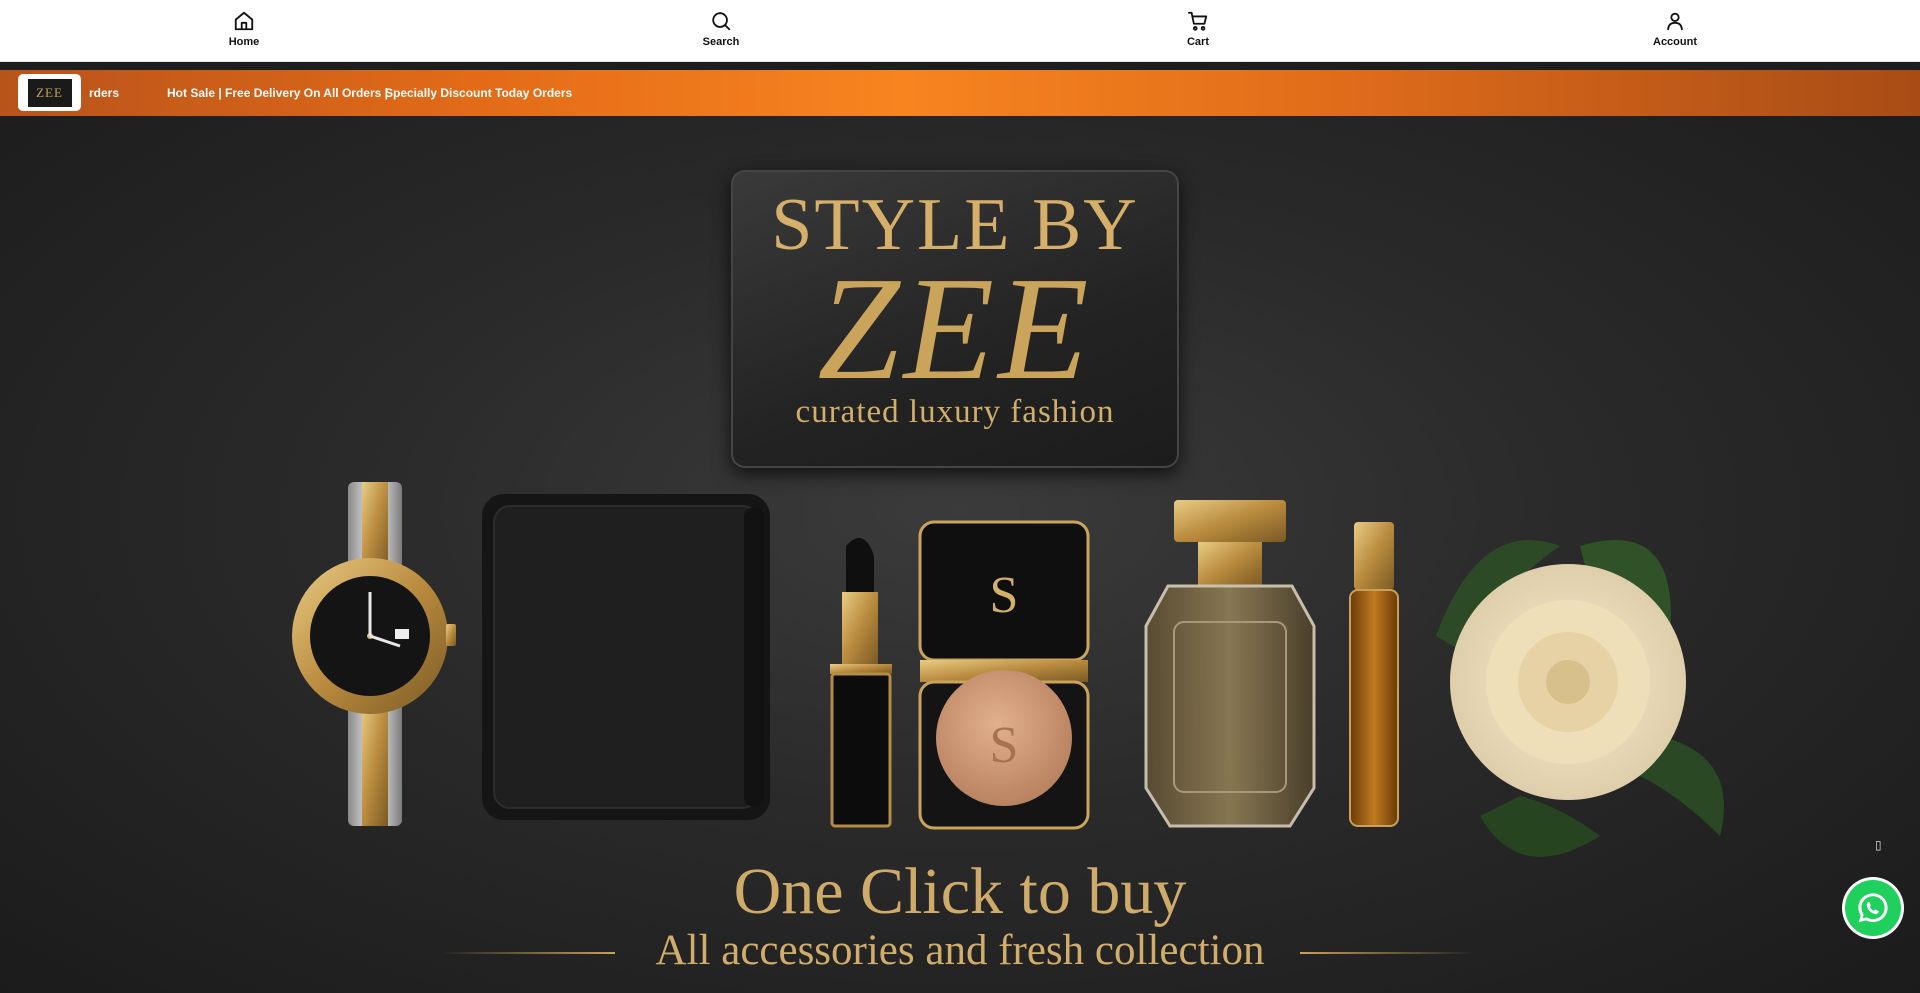  What do you see at coordinates (721, 42) in the screenshot?
I see `nav-search-label: Search` at bounding box center [721, 42].